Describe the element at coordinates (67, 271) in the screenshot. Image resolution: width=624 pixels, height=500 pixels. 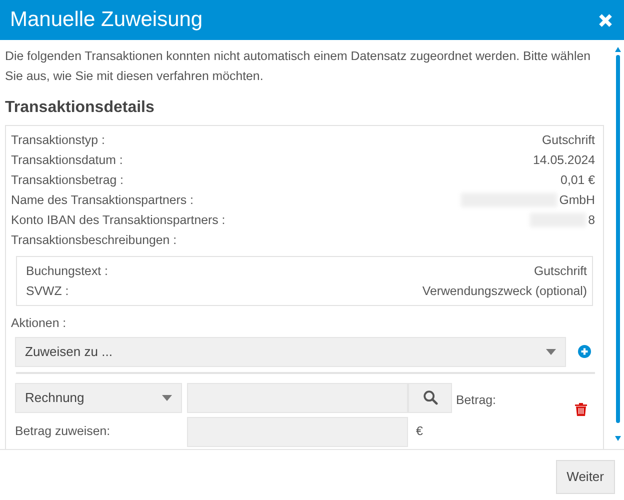
I see `description-label: Buchungstext :` at that location.